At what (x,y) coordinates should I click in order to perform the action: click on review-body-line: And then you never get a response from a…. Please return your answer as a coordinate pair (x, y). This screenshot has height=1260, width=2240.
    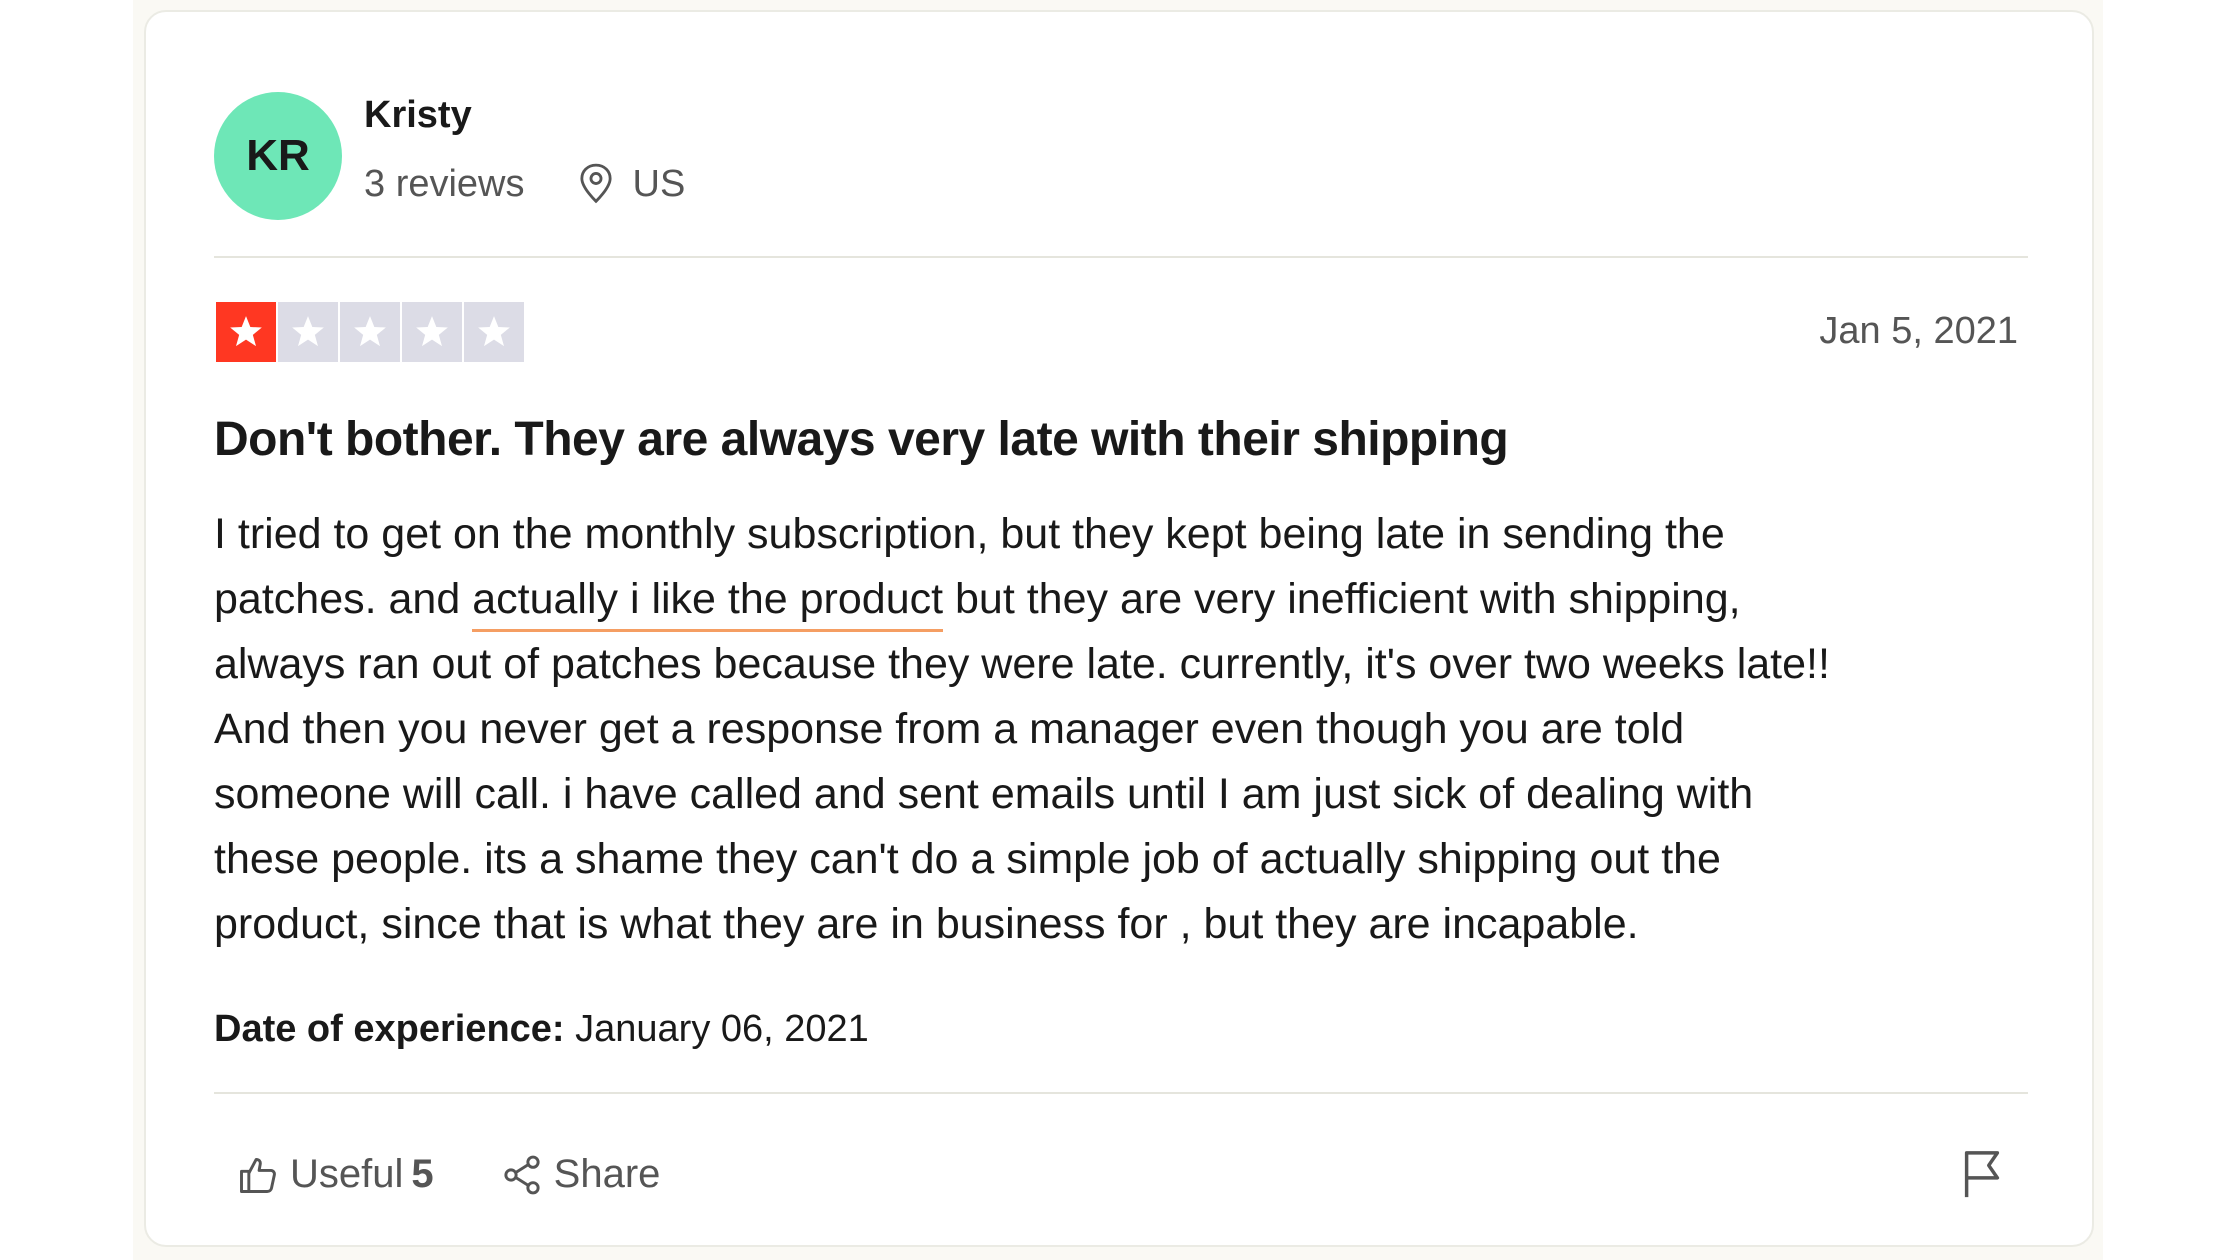
    Looking at the image, I should click on (949, 729).